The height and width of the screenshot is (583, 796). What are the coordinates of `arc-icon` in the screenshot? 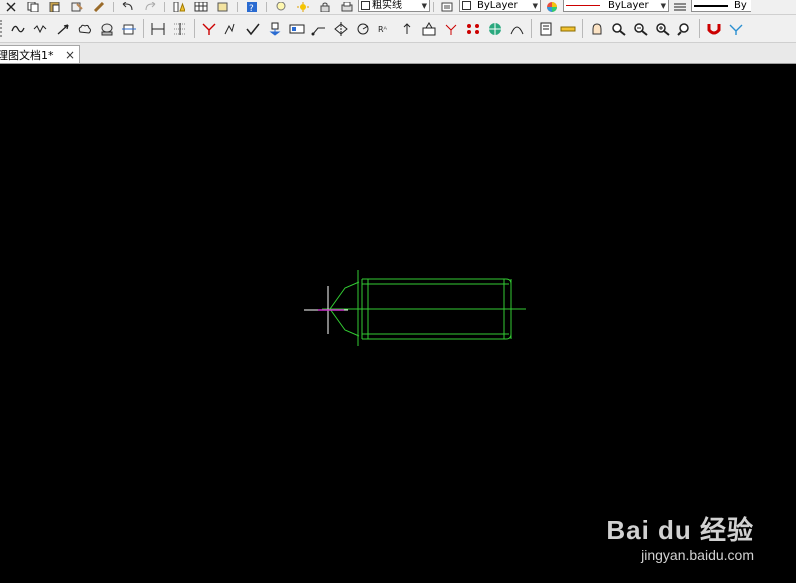 It's located at (517, 28).